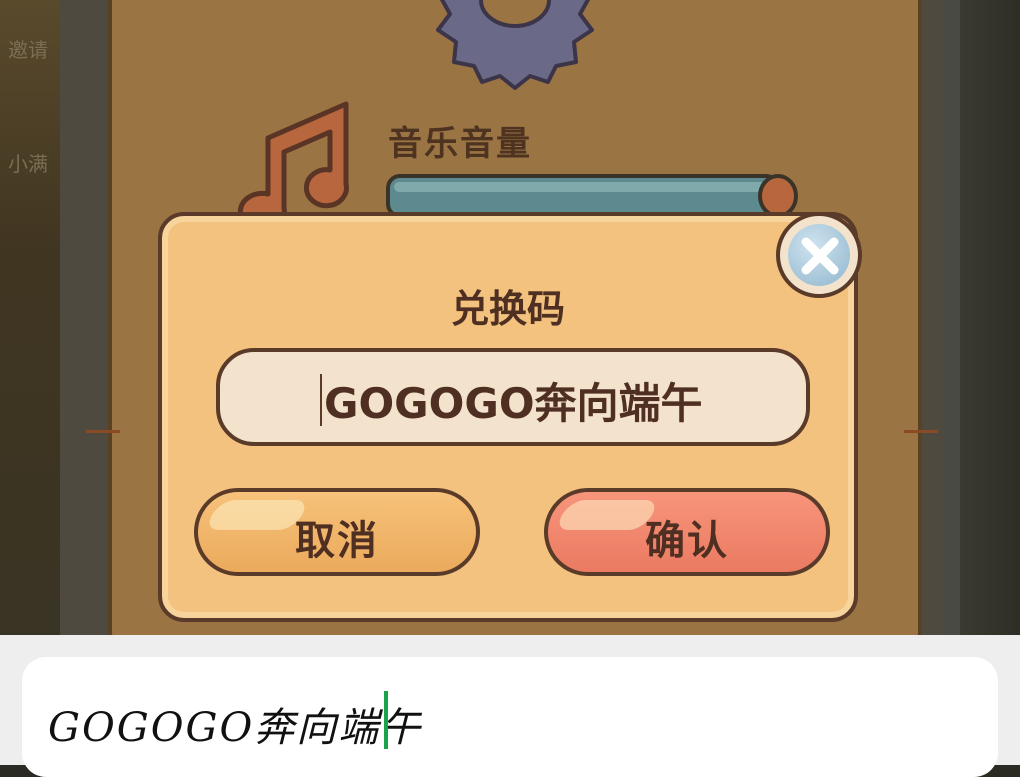 Image resolution: width=1020 pixels, height=777 pixels. What do you see at coordinates (321, 400) in the screenshot?
I see `code-field-caret` at bounding box center [321, 400].